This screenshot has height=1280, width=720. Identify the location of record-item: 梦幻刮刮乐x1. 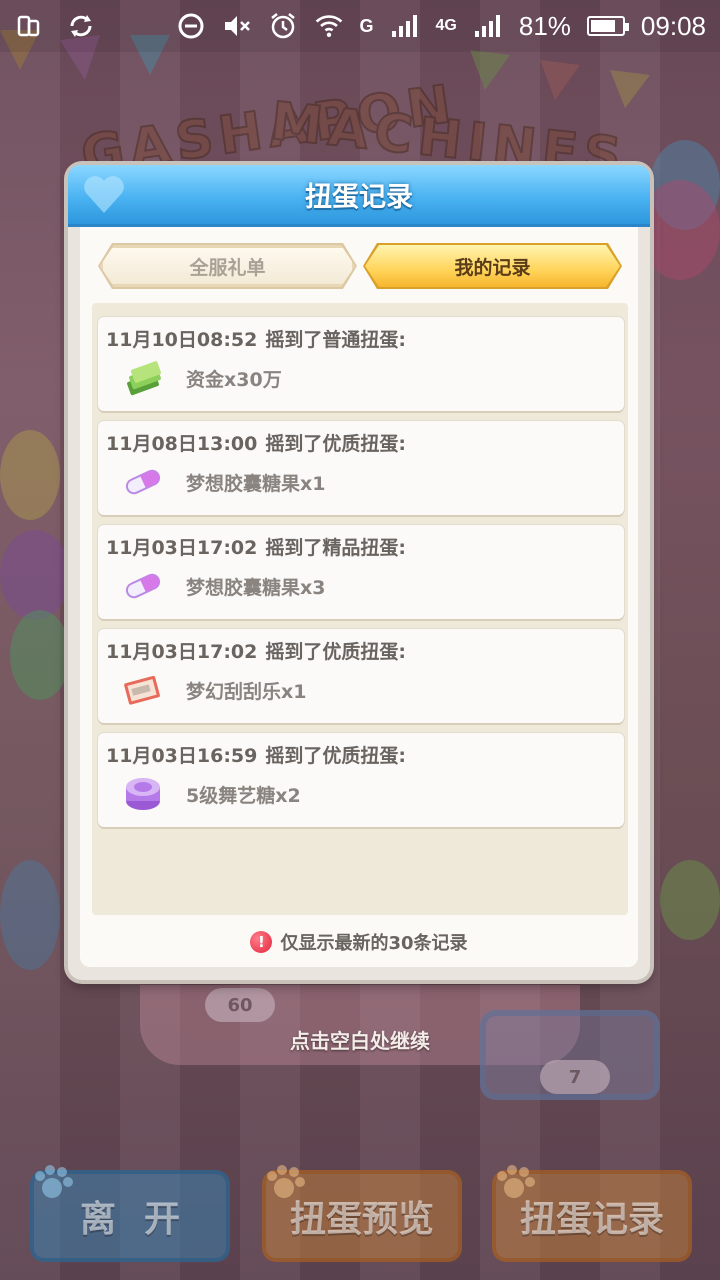
(246, 692).